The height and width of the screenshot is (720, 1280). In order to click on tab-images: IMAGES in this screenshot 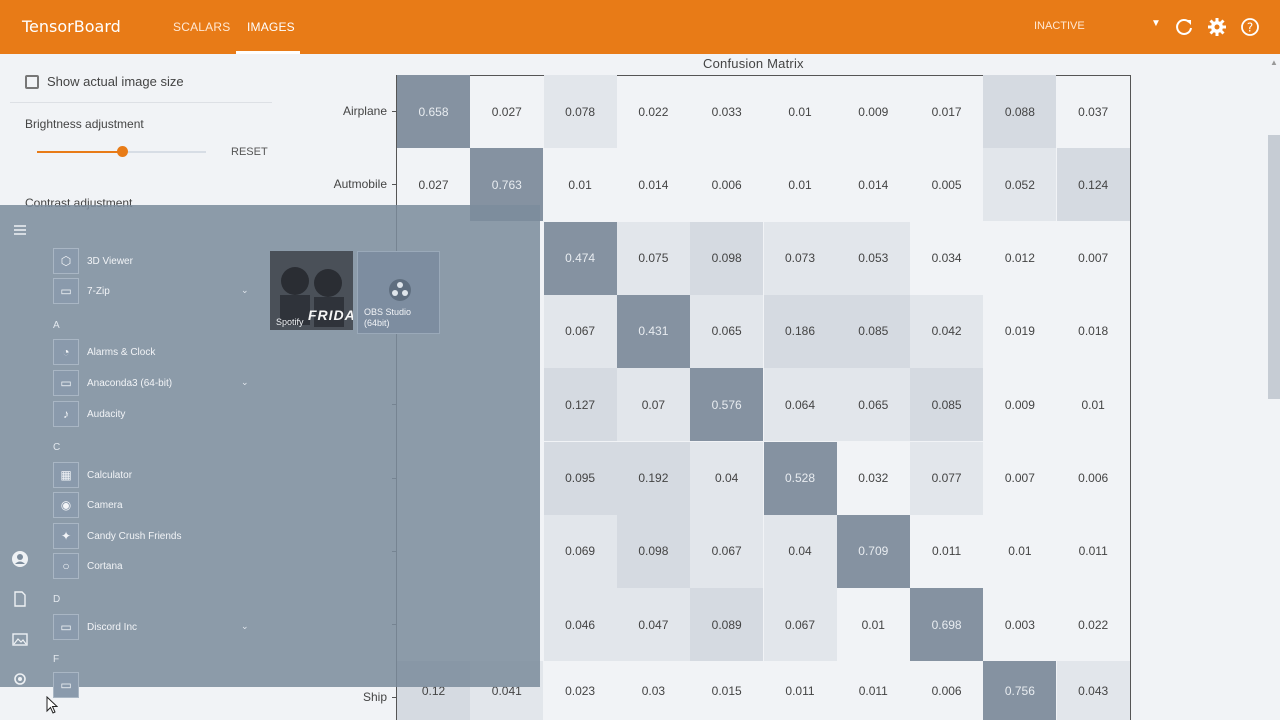, I will do `click(271, 27)`.